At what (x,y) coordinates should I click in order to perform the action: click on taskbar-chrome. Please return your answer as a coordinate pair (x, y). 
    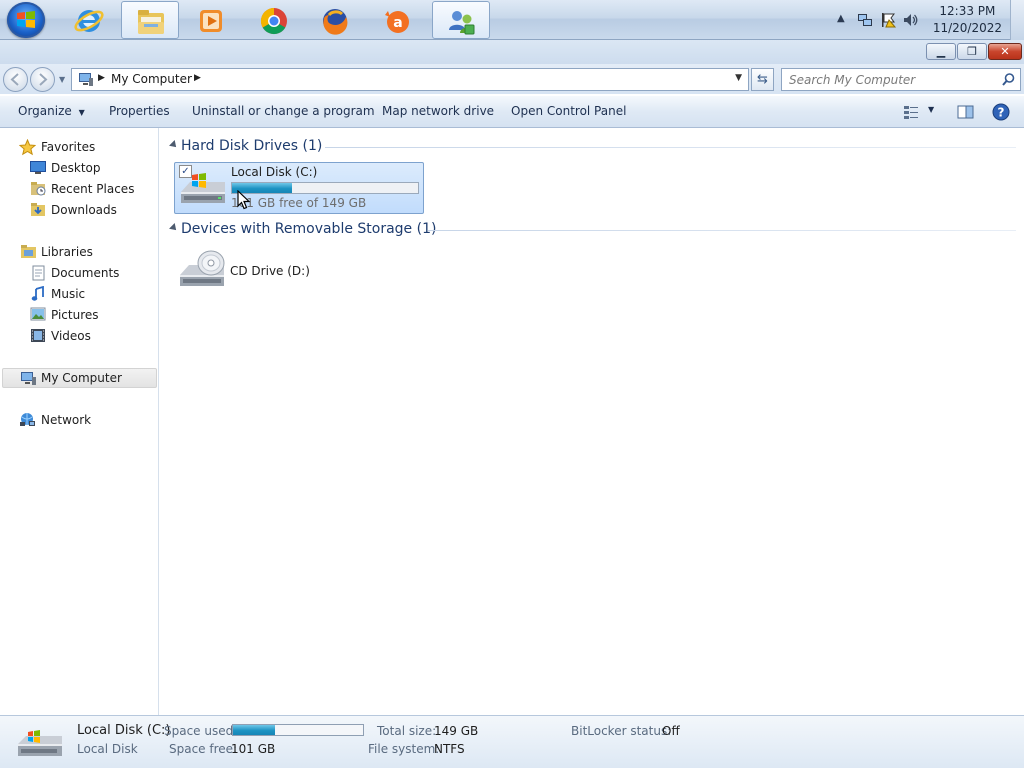
    Looking at the image, I should click on (274, 20).